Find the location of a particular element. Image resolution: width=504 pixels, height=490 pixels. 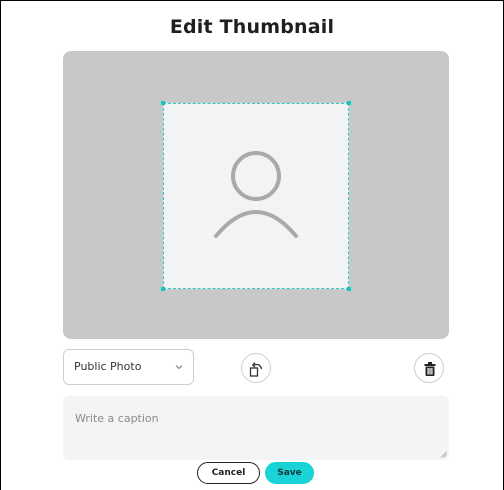

cancel-button: Cancel is located at coordinates (228, 473).